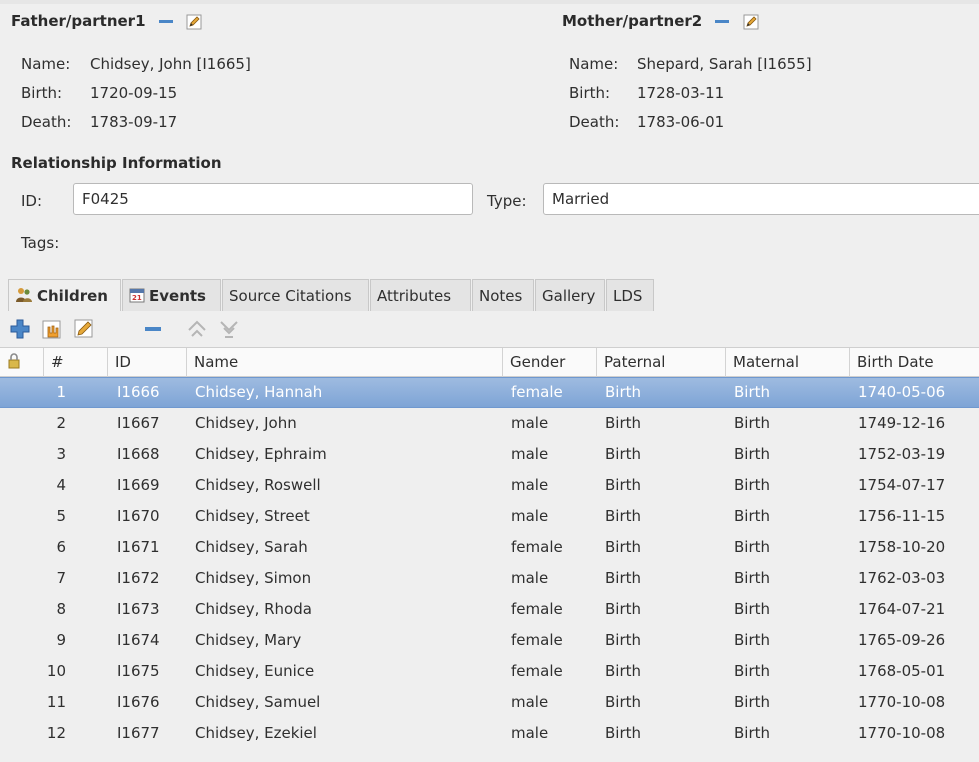 Image resolution: width=979 pixels, height=762 pixels. Describe the element at coordinates (503, 295) in the screenshot. I see `tab-notes: Notes` at that location.